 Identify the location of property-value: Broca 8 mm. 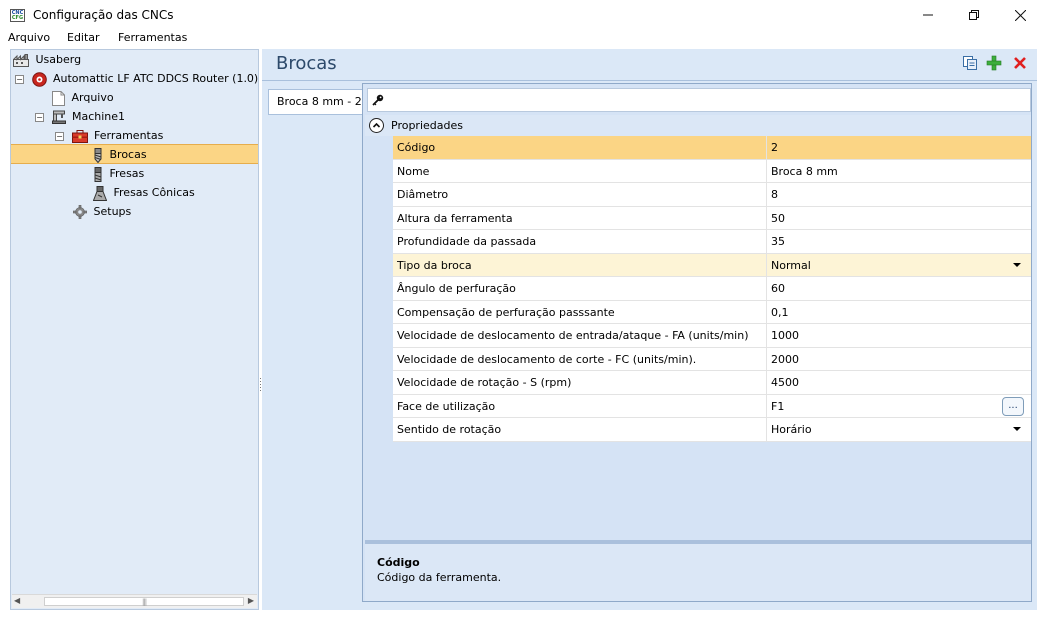
(896, 170).